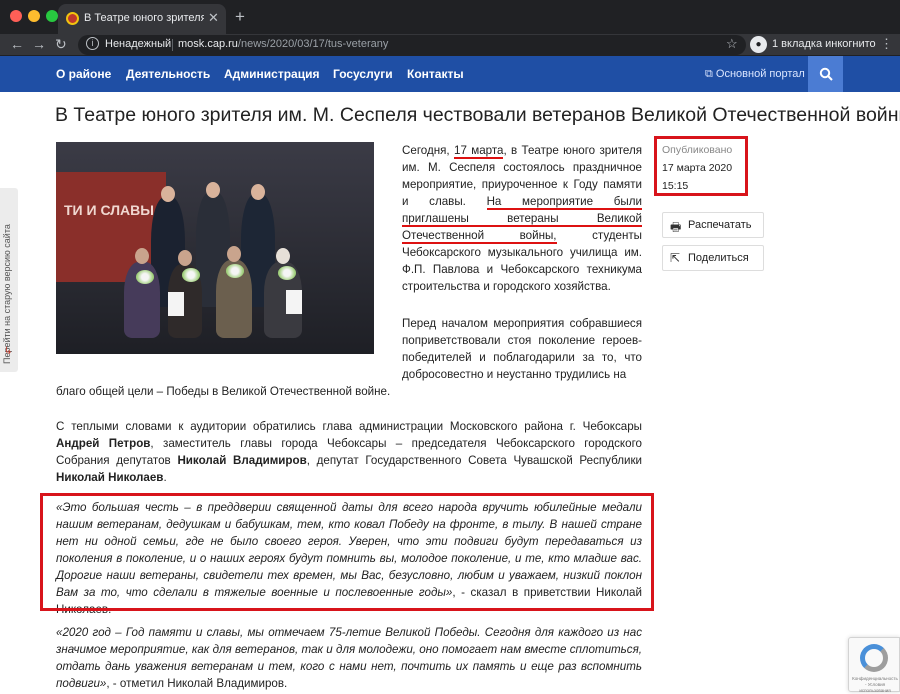  I want to click on share-button: ⇱ Поделиться, so click(713, 258).